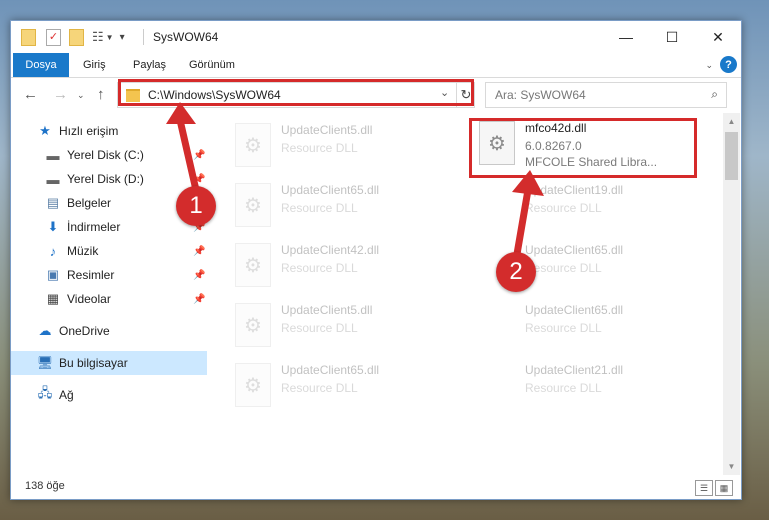  What do you see at coordinates (522, 222) in the screenshot?
I see `arrow-2-line` at bounding box center [522, 222].